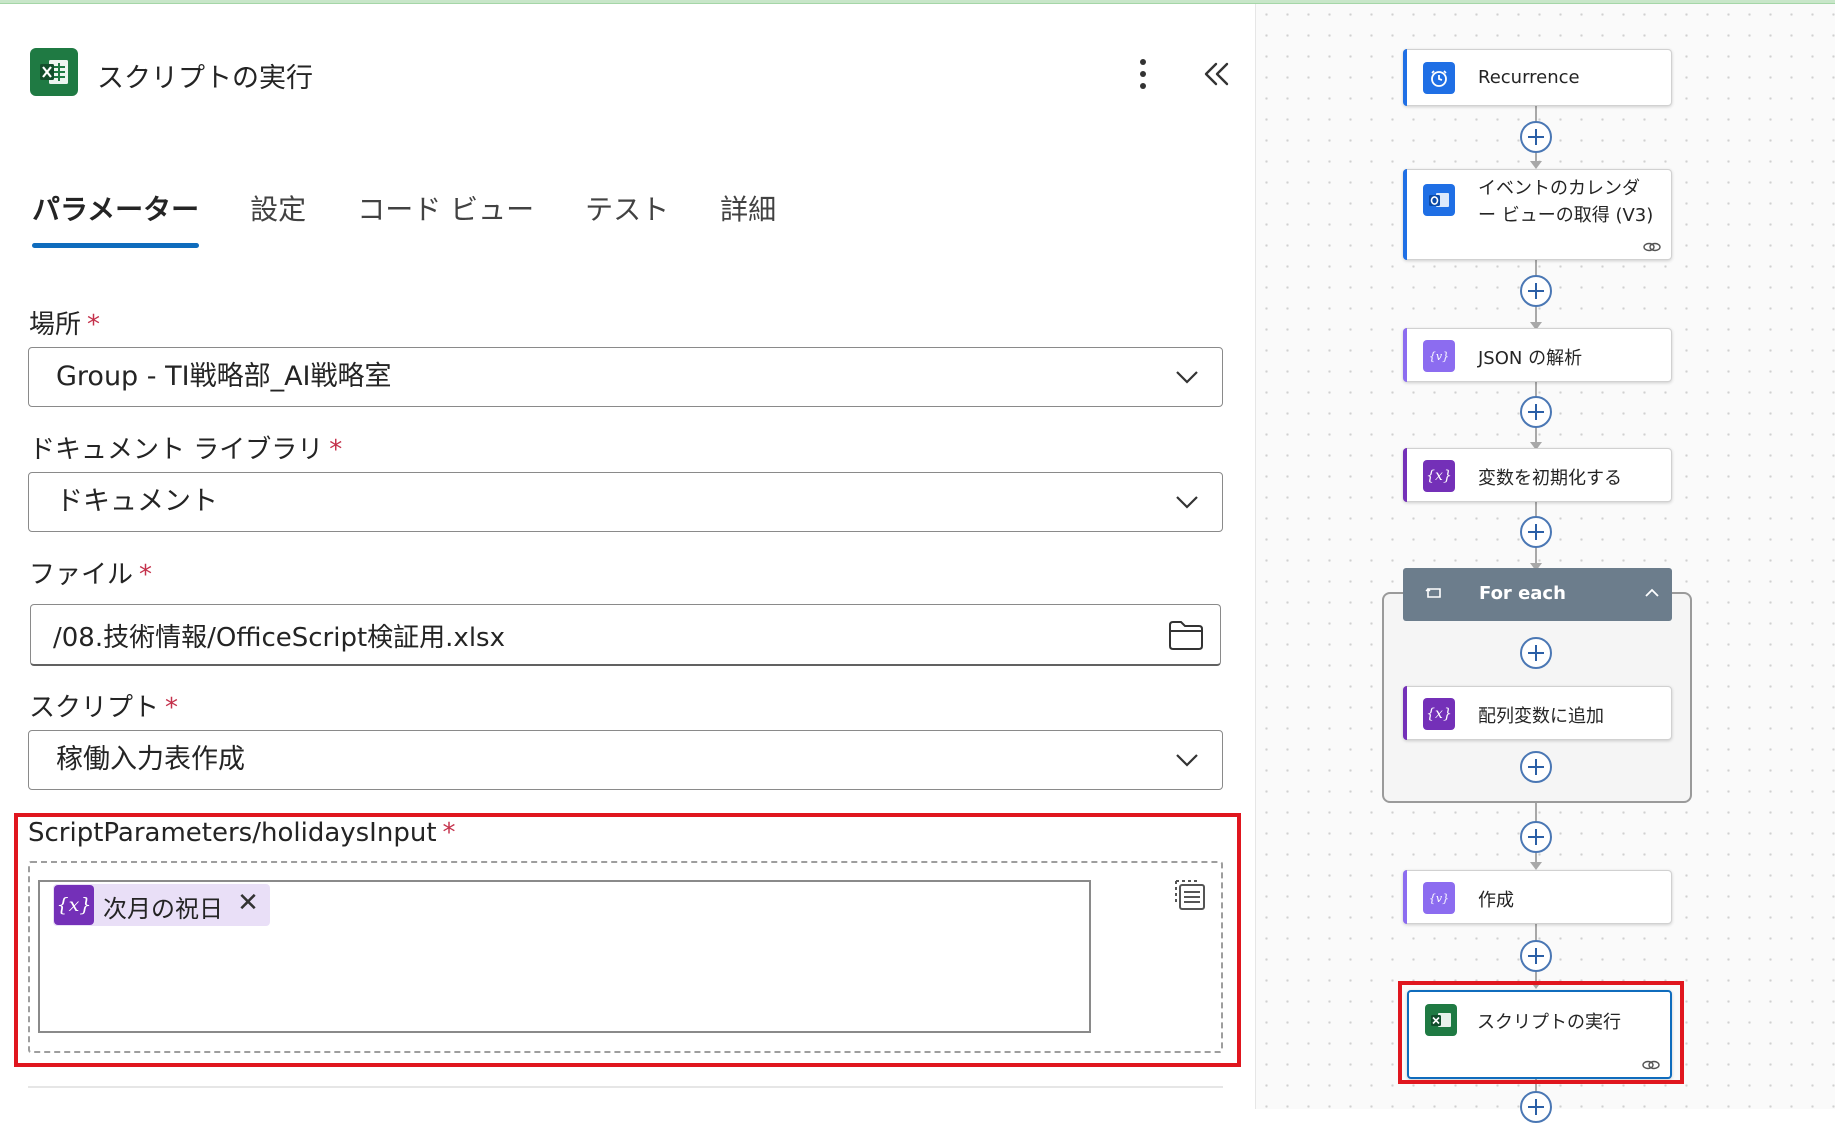 Image resolution: width=1835 pixels, height=1123 pixels. I want to click on location-label-text: 場所, so click(55, 325).